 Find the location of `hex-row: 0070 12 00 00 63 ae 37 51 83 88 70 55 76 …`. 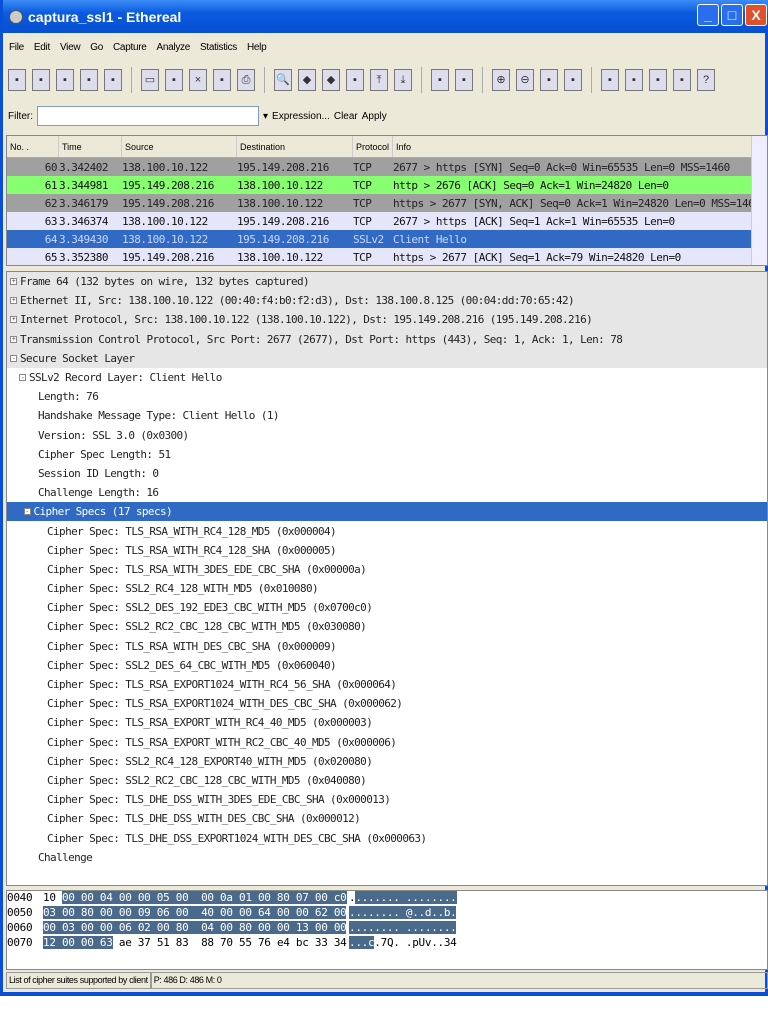

hex-row: 0070 12 00 00 63 ae 37 51 83 88 70 55 76 … is located at coordinates (387, 943).